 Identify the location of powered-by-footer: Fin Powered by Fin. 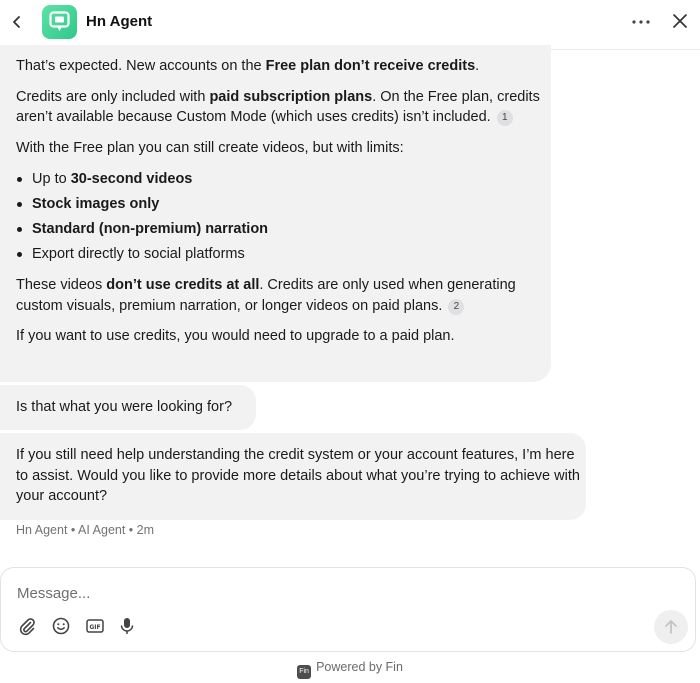
(350, 669).